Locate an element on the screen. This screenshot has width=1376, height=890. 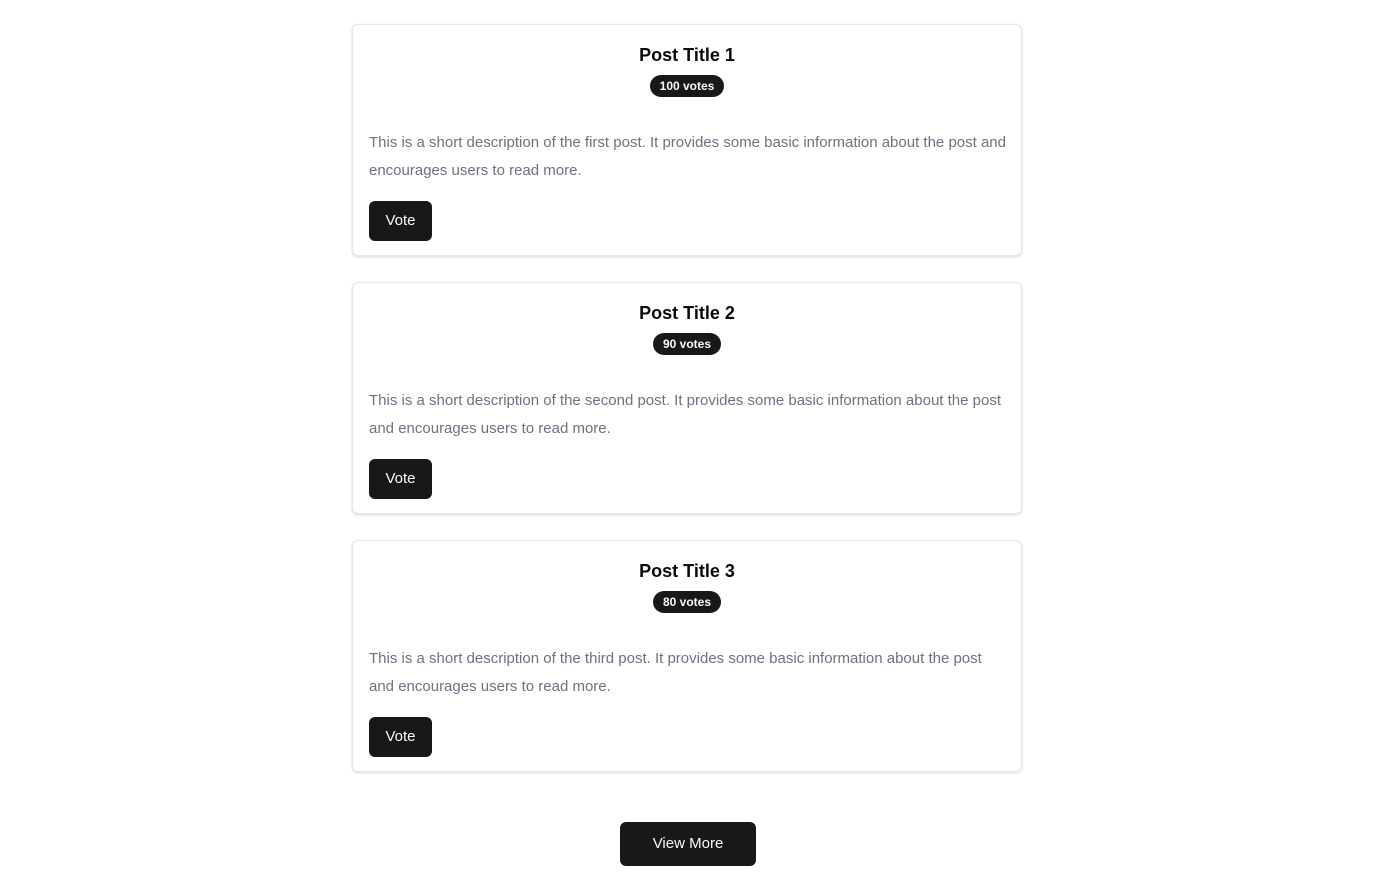
post-title: Post Title 3 is located at coordinates (687, 571).